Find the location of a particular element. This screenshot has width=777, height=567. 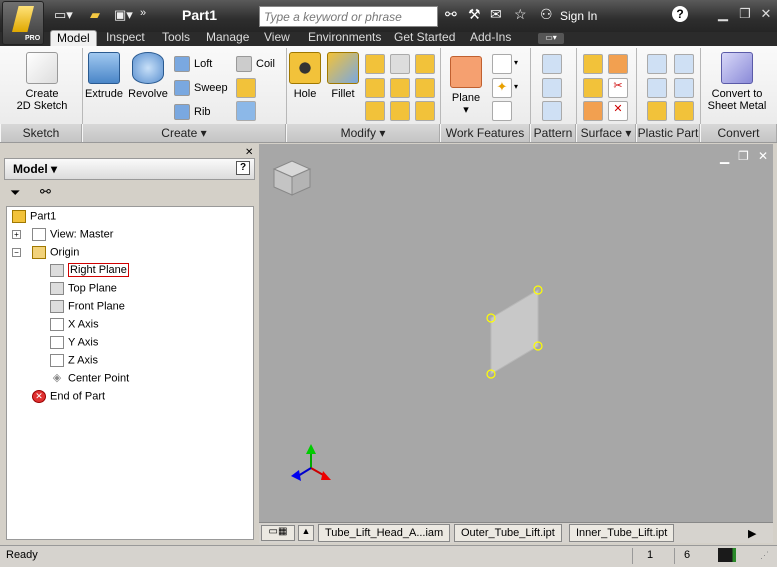

thicken-icon is located at coordinates (593, 64).